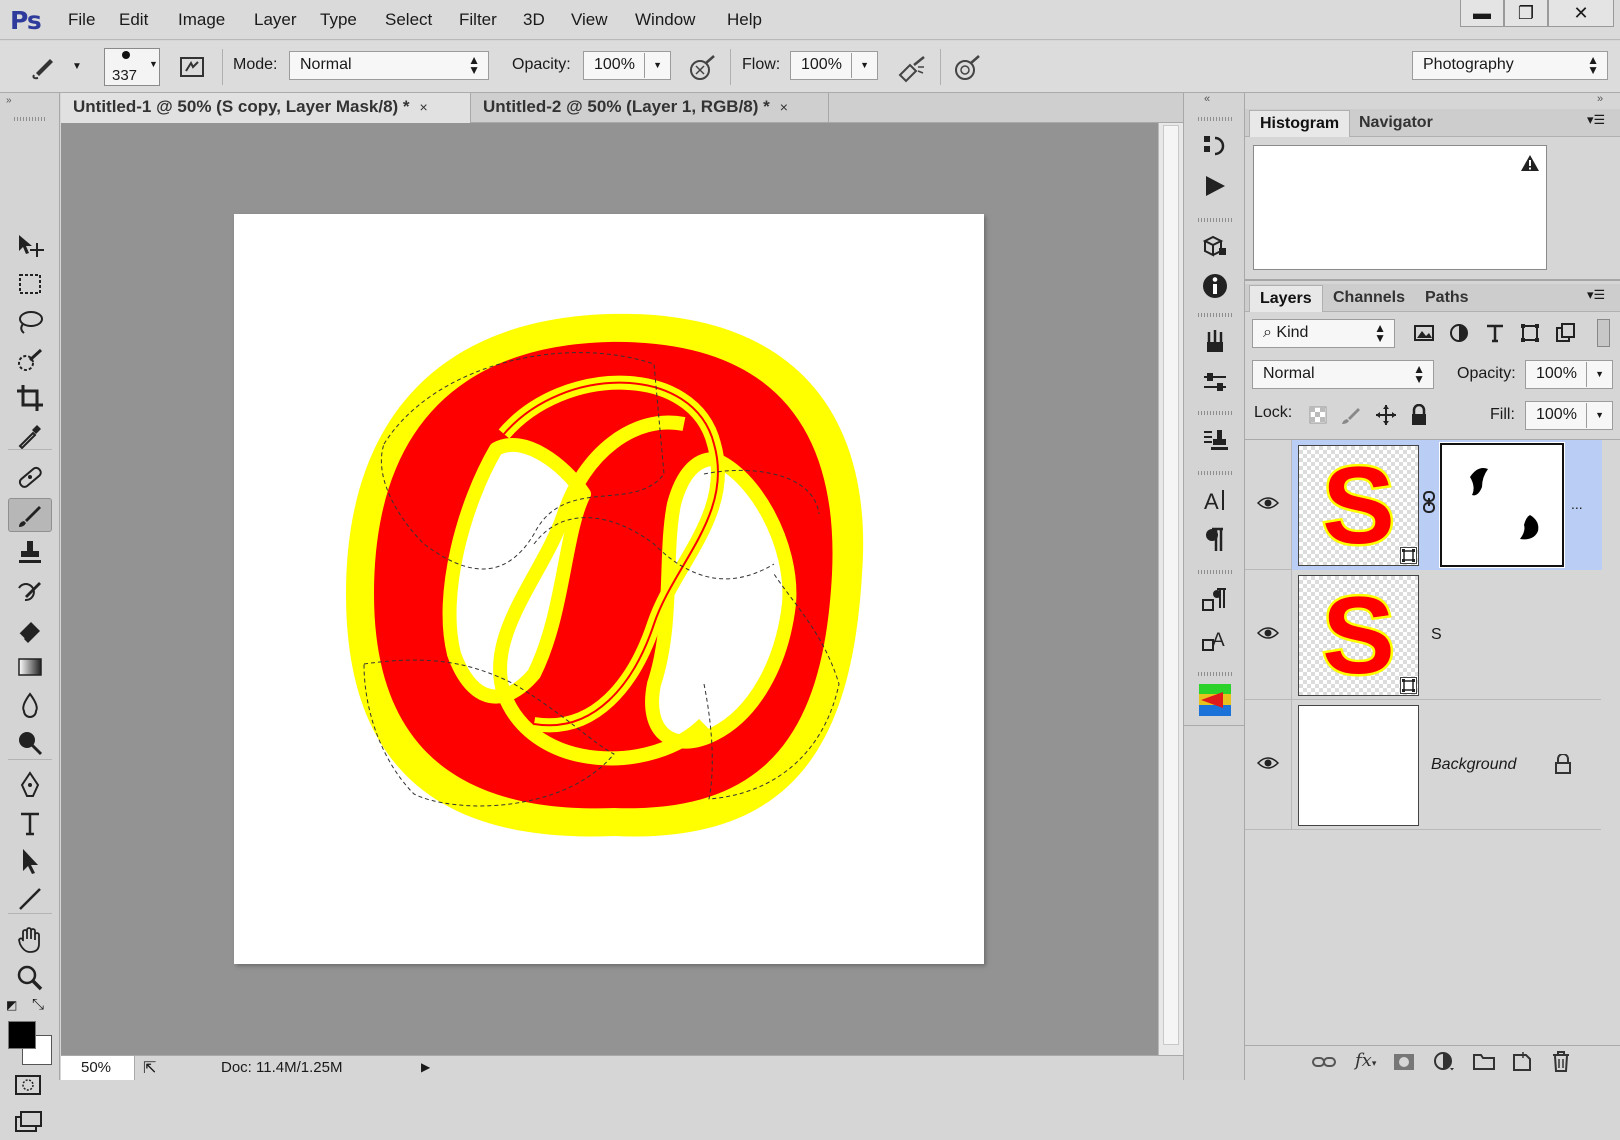 This screenshot has height=1140, width=1620. What do you see at coordinates (1565, 335) in the screenshot?
I see `filter-smart-object-icon` at bounding box center [1565, 335].